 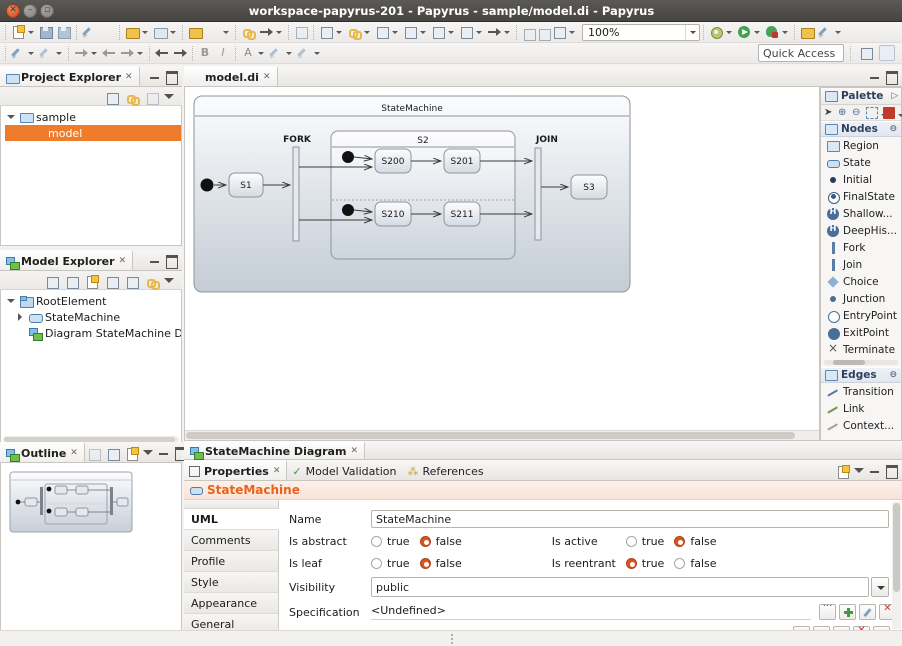 I want to click on outline-thumbnail, so click(x=71, y=502).